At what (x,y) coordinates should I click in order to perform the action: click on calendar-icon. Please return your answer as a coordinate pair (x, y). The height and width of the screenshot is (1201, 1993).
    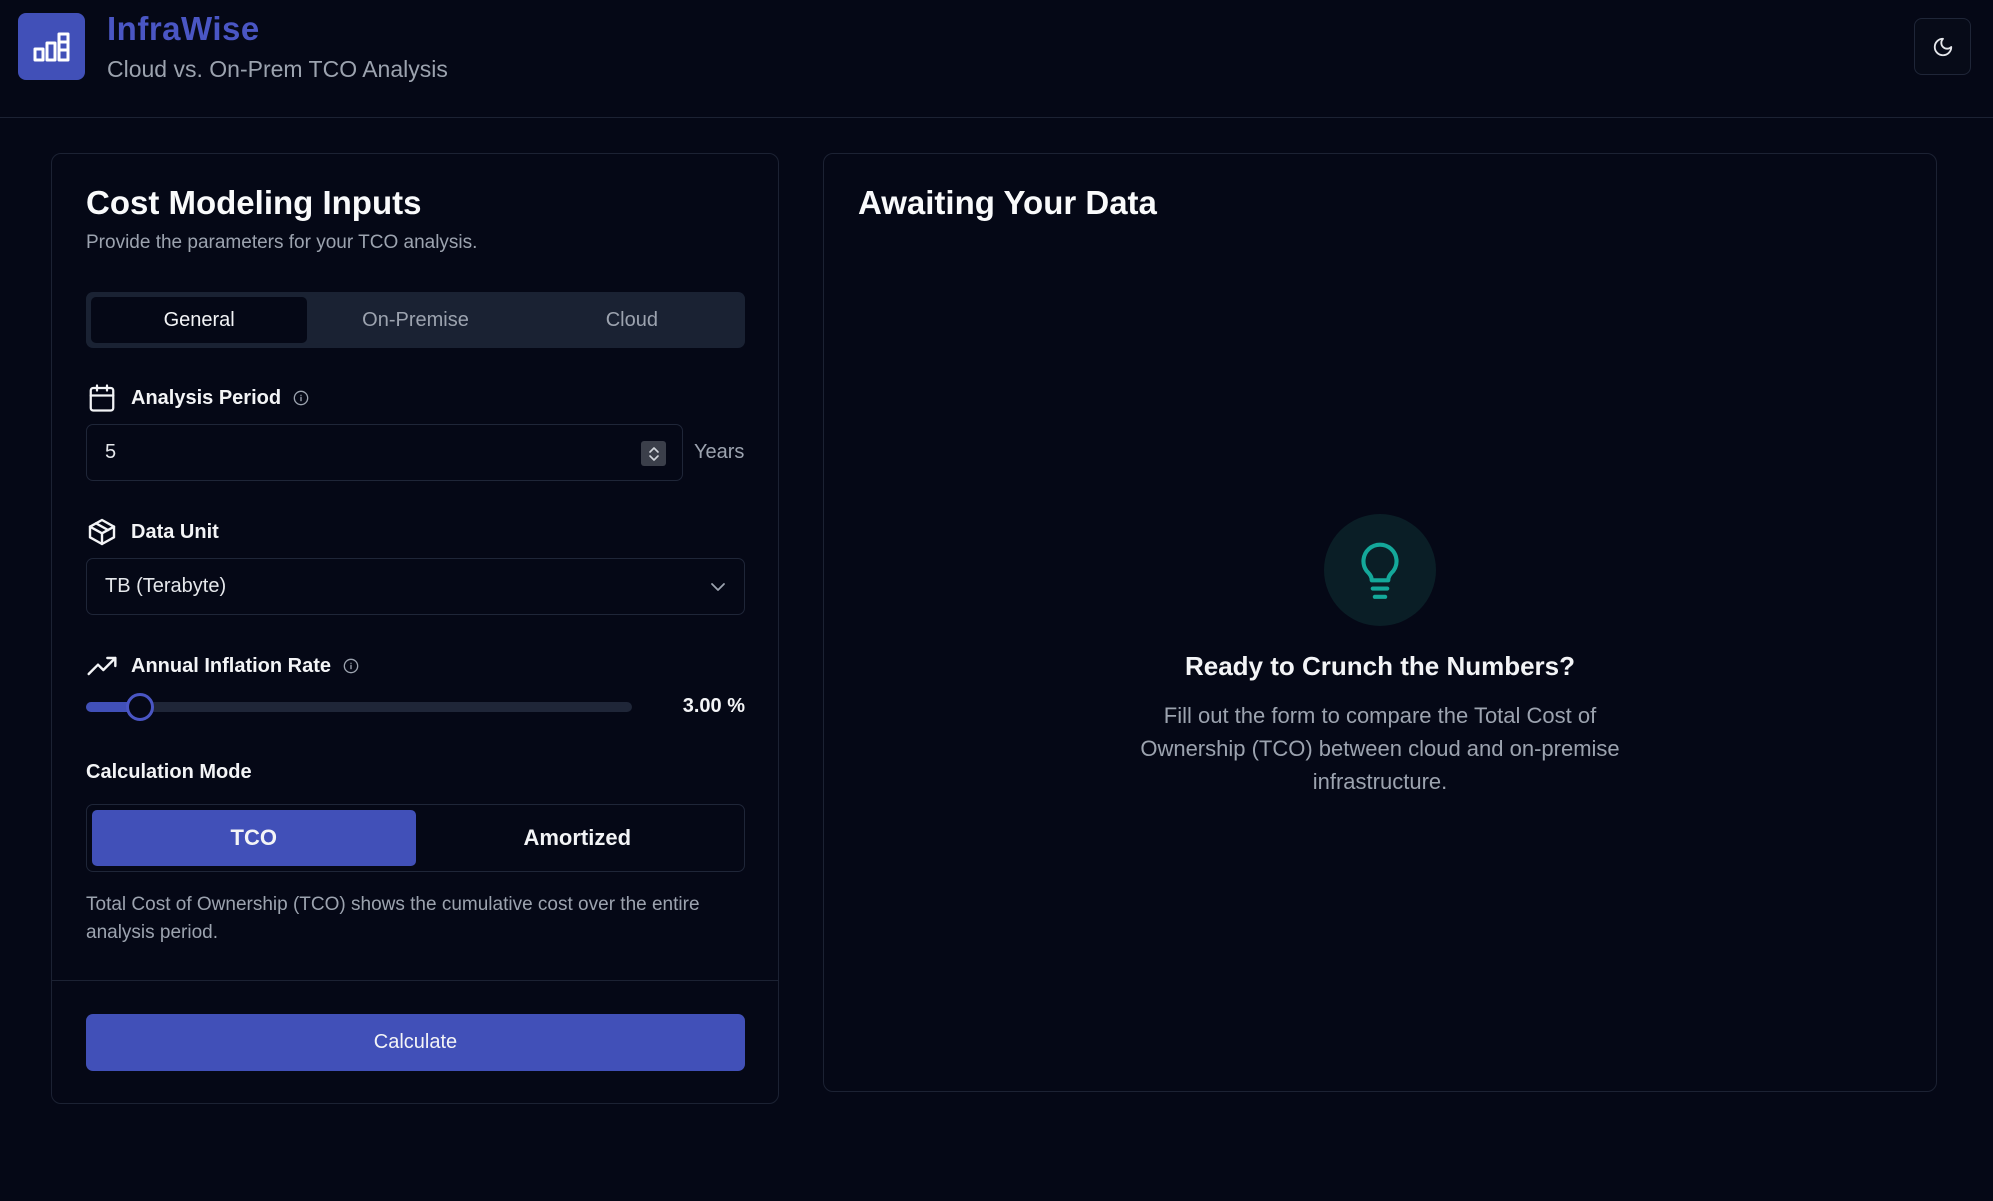
    Looking at the image, I should click on (102, 398).